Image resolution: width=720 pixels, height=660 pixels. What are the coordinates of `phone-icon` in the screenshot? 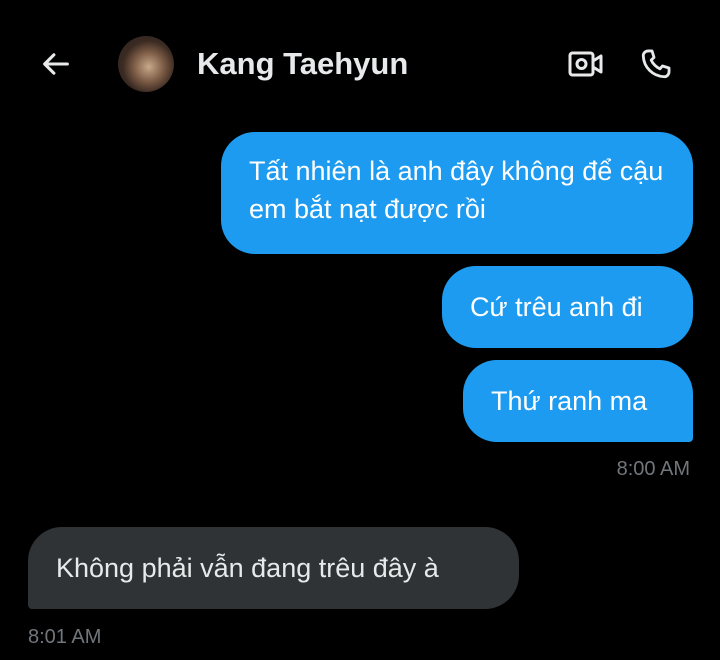 It's located at (656, 64).